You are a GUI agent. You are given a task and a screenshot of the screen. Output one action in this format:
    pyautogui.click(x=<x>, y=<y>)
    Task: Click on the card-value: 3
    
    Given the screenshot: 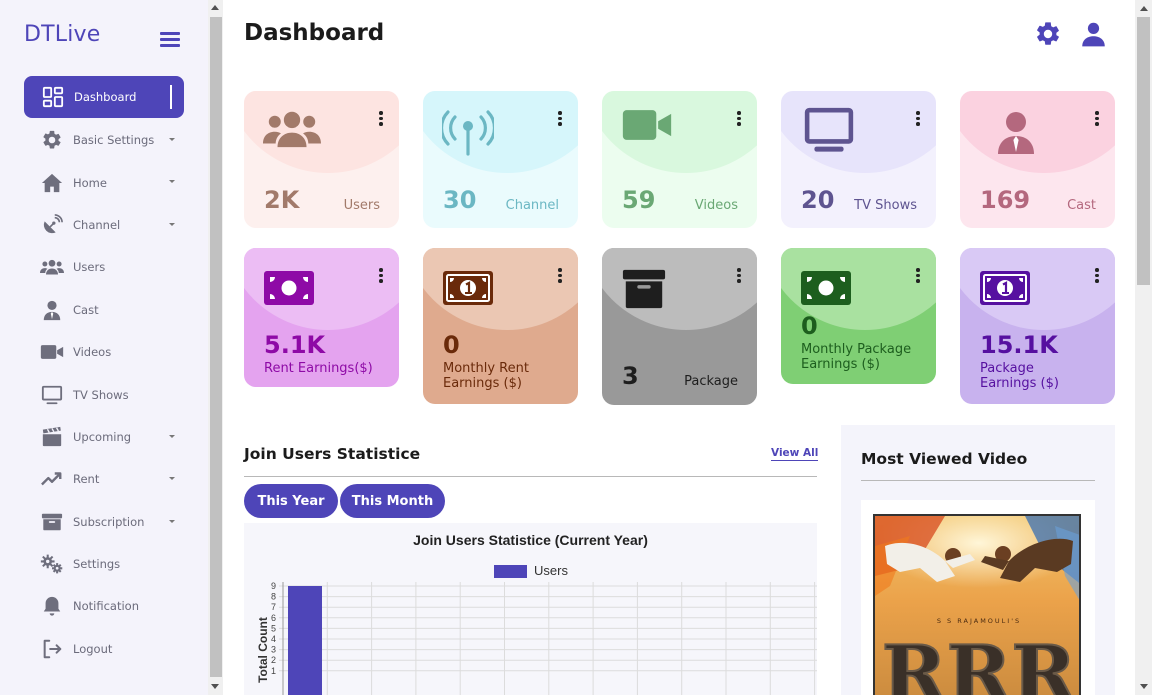 What is the action you would take?
    pyautogui.click(x=630, y=376)
    